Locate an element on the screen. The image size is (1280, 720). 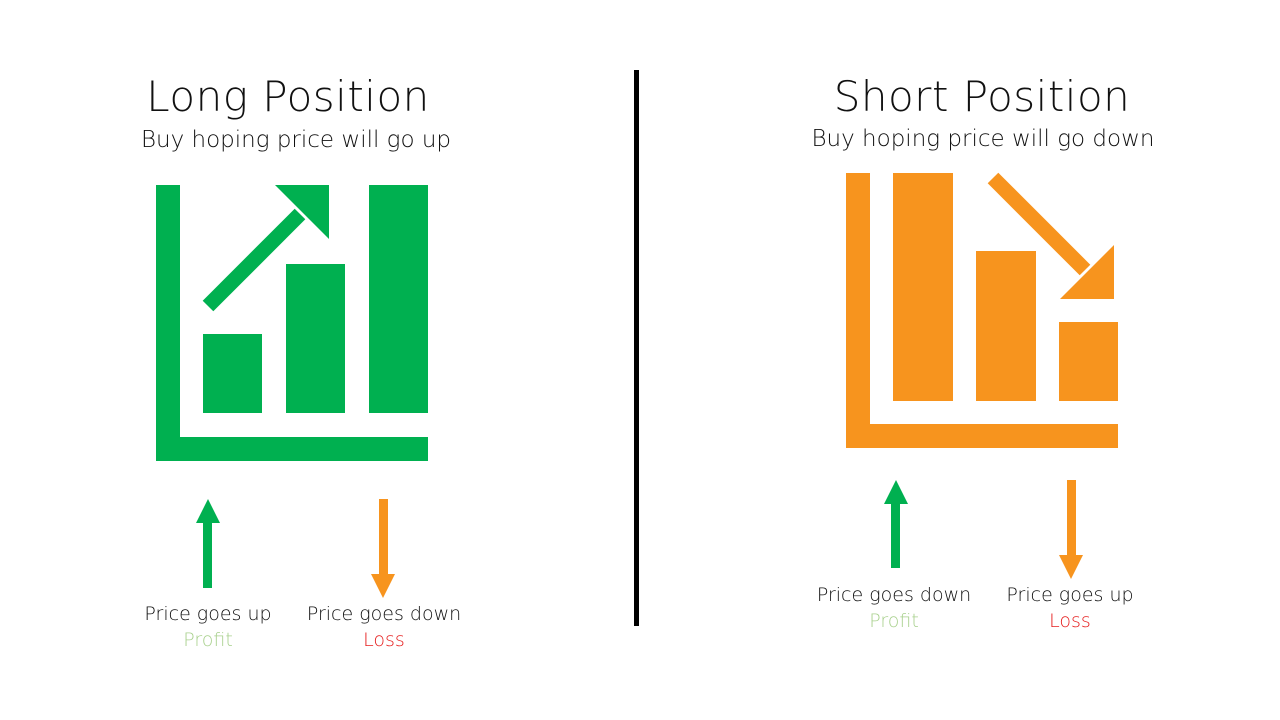
short-outcome-result-profit: Profit is located at coordinates (894, 621).